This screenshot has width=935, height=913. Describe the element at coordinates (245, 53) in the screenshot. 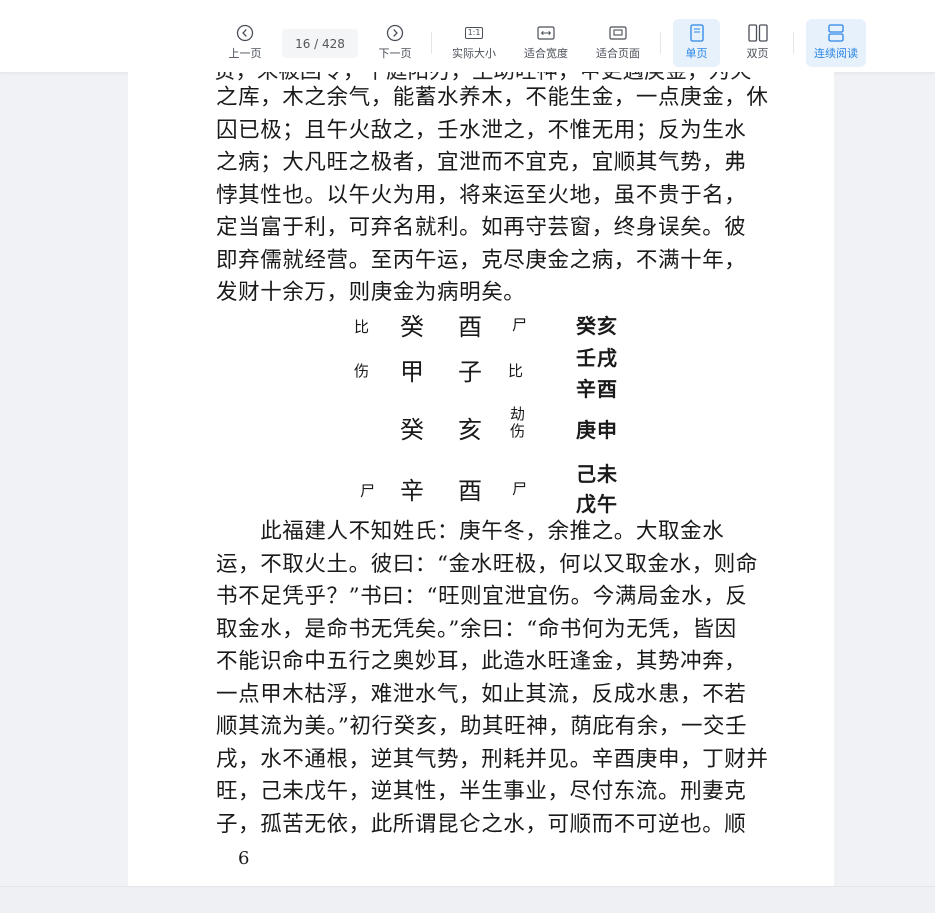

I see `prev-page-label: 上一页` at that location.